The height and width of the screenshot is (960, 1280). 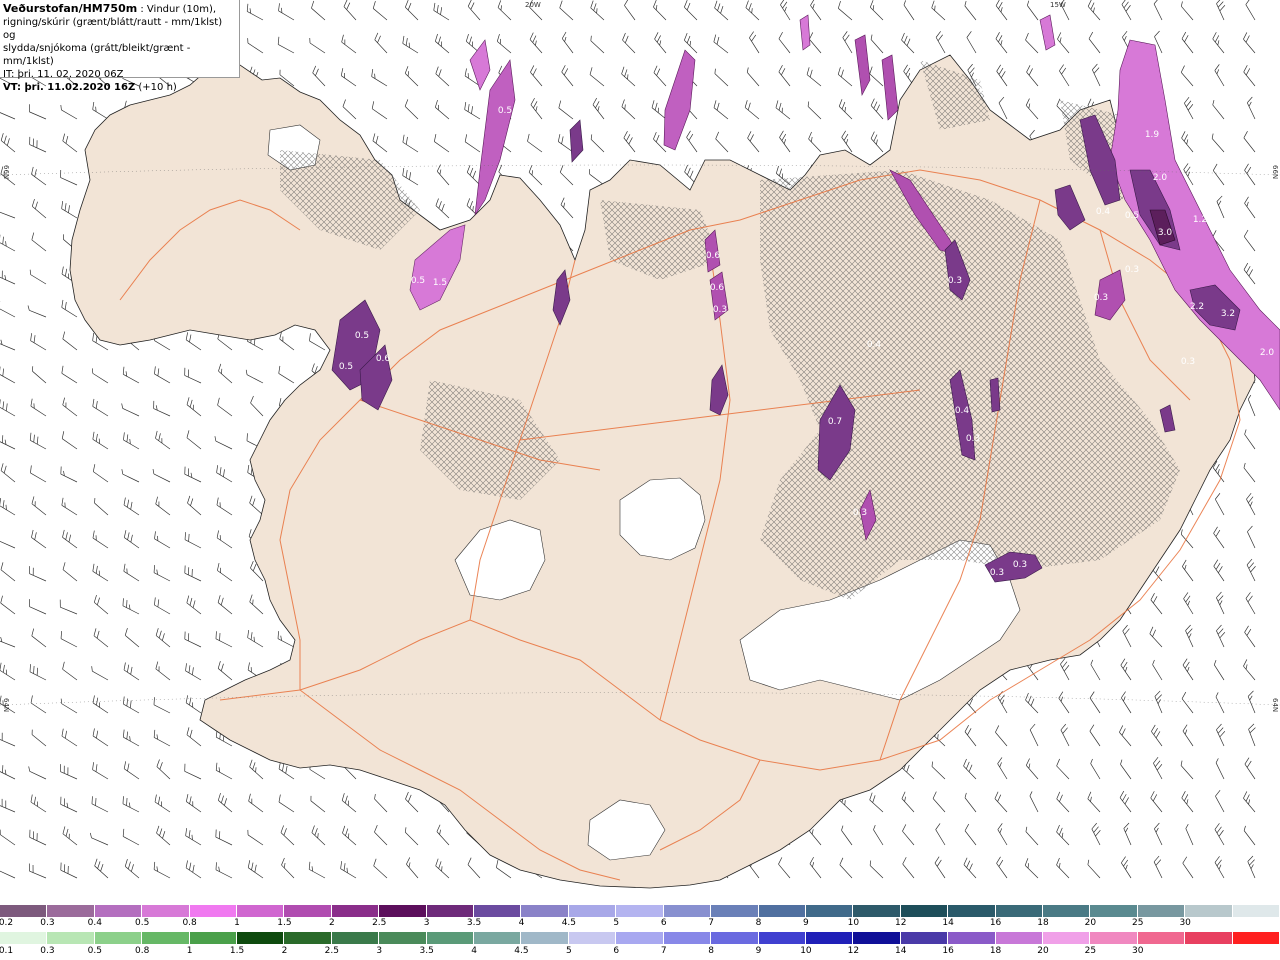 I want to click on precip-value-label: 2.2, so click(x=1197, y=307).